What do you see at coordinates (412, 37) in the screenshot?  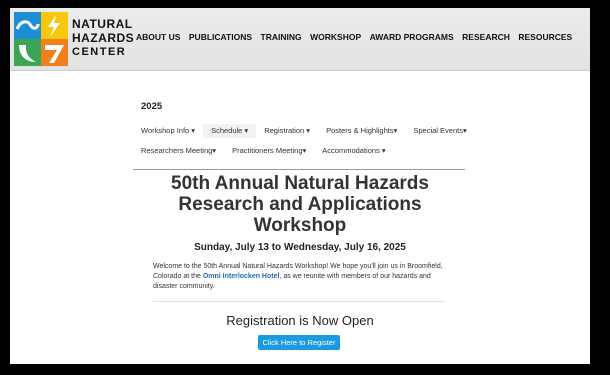 I see `nav-award-programs: AWARD PROGRAMS` at bounding box center [412, 37].